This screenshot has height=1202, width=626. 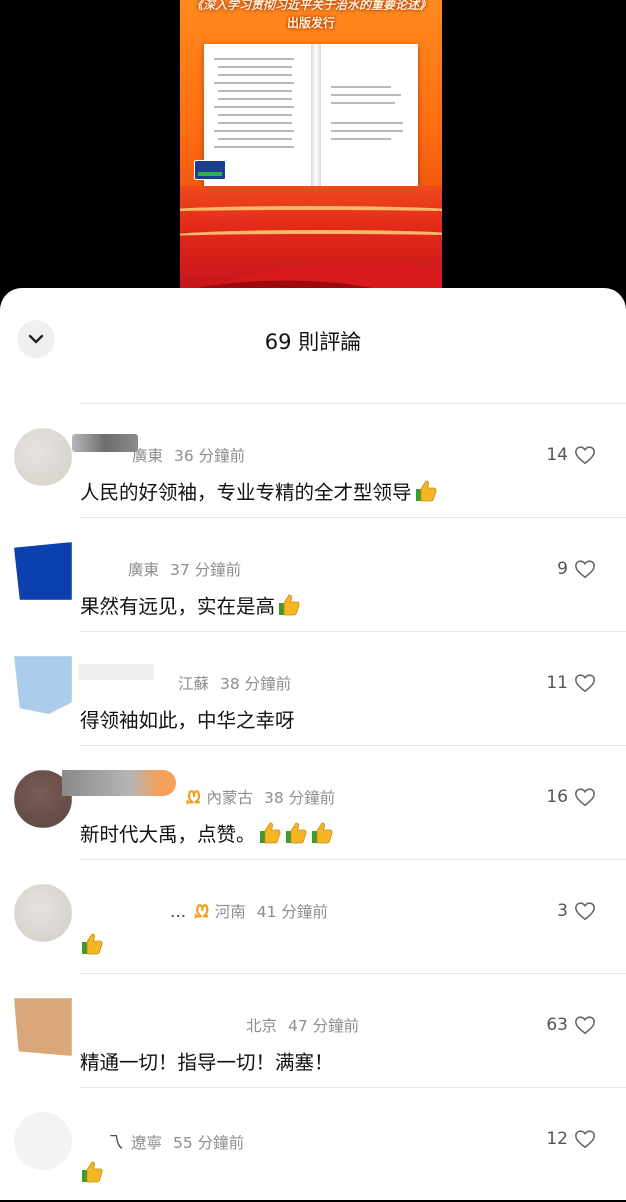 What do you see at coordinates (323, 1026) in the screenshot?
I see `timestamp: 47 分鐘前` at bounding box center [323, 1026].